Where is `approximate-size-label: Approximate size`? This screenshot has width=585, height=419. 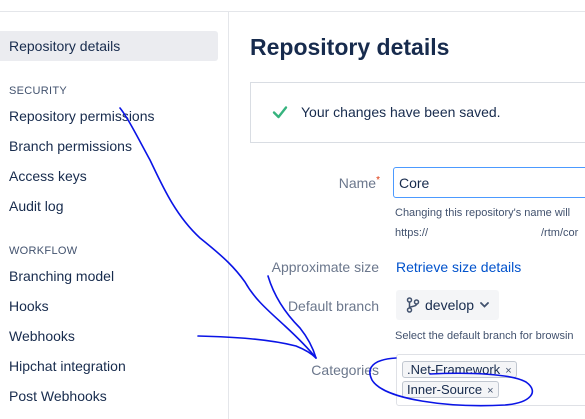 approximate-size-label: Approximate size is located at coordinates (325, 267).